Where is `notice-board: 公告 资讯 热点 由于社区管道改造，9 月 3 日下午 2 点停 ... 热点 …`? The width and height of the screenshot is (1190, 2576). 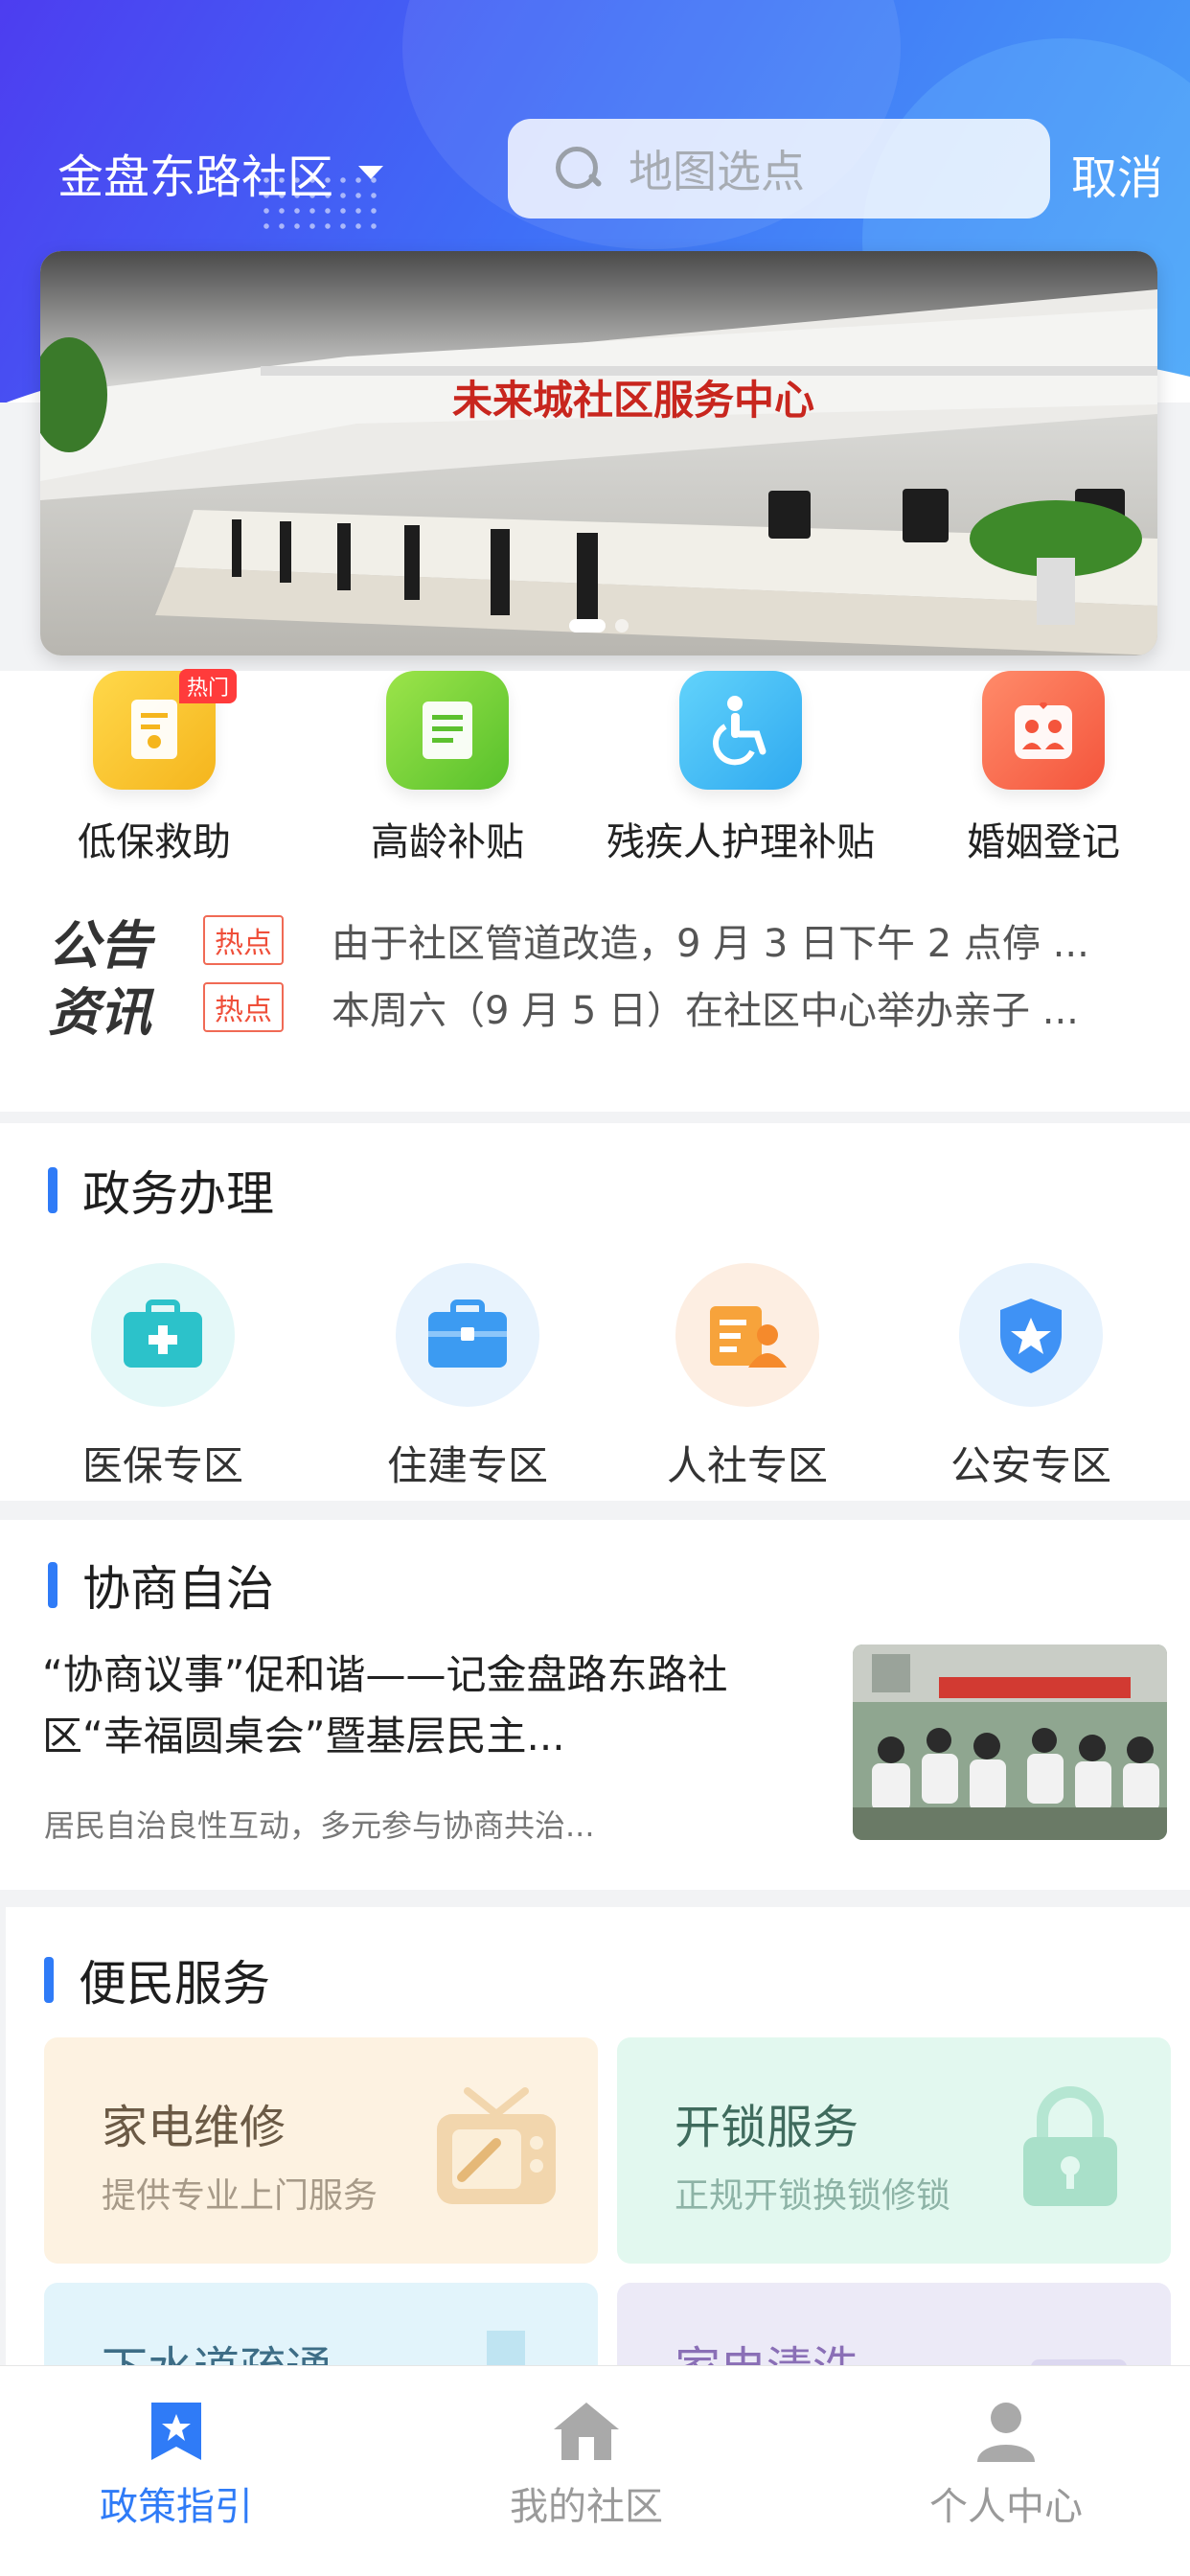
notice-board: 公告 资讯 热点 由于社区管道改造，9 月 3 日下午 2 点停 ... 热点 … is located at coordinates (595, 973).